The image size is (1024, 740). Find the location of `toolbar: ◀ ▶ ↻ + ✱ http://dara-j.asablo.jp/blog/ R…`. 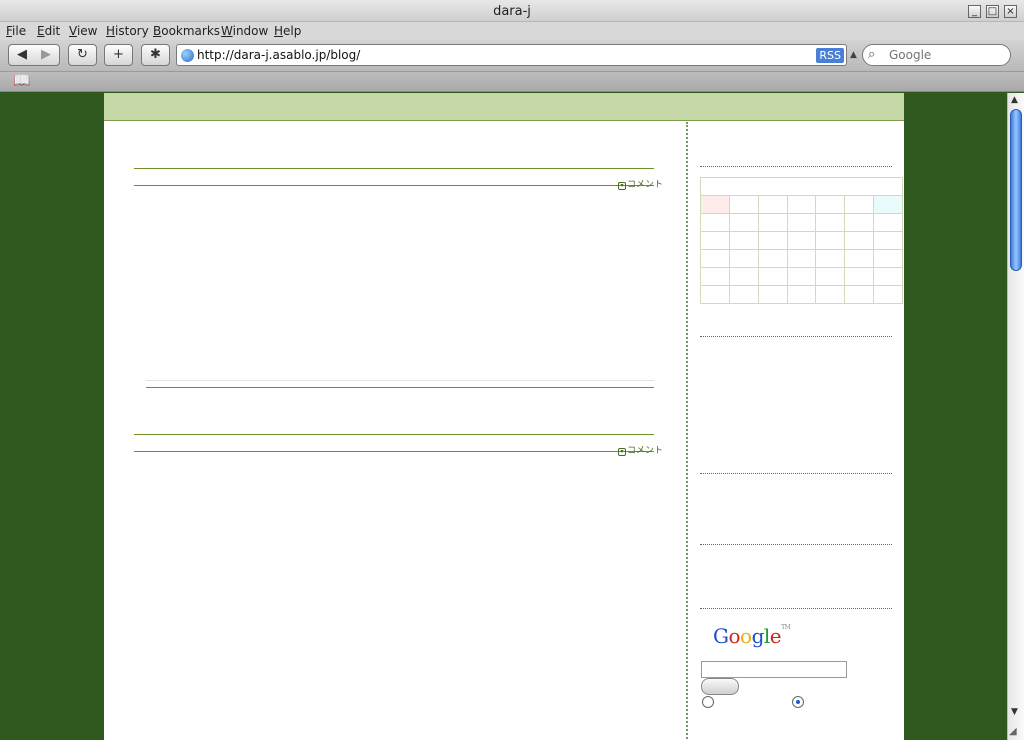

toolbar: ◀ ▶ ↻ + ✱ http://dara-j.asablo.jp/blog/ R… is located at coordinates (512, 56).